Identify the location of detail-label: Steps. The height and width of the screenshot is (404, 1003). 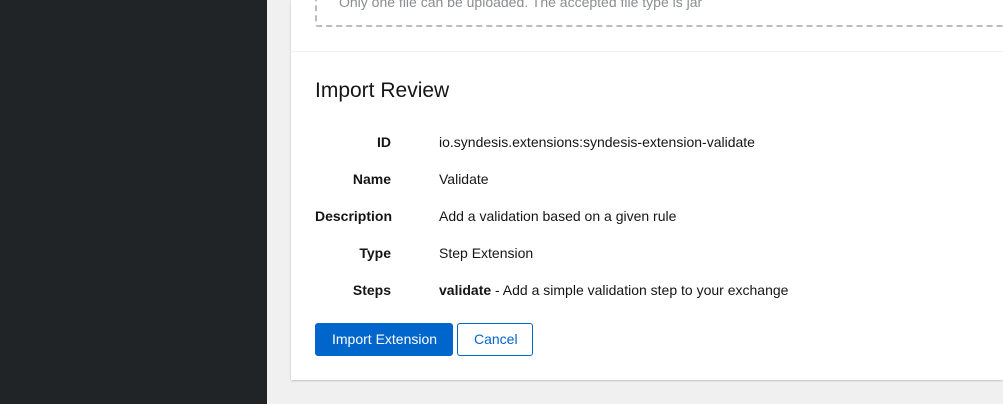
(371, 290).